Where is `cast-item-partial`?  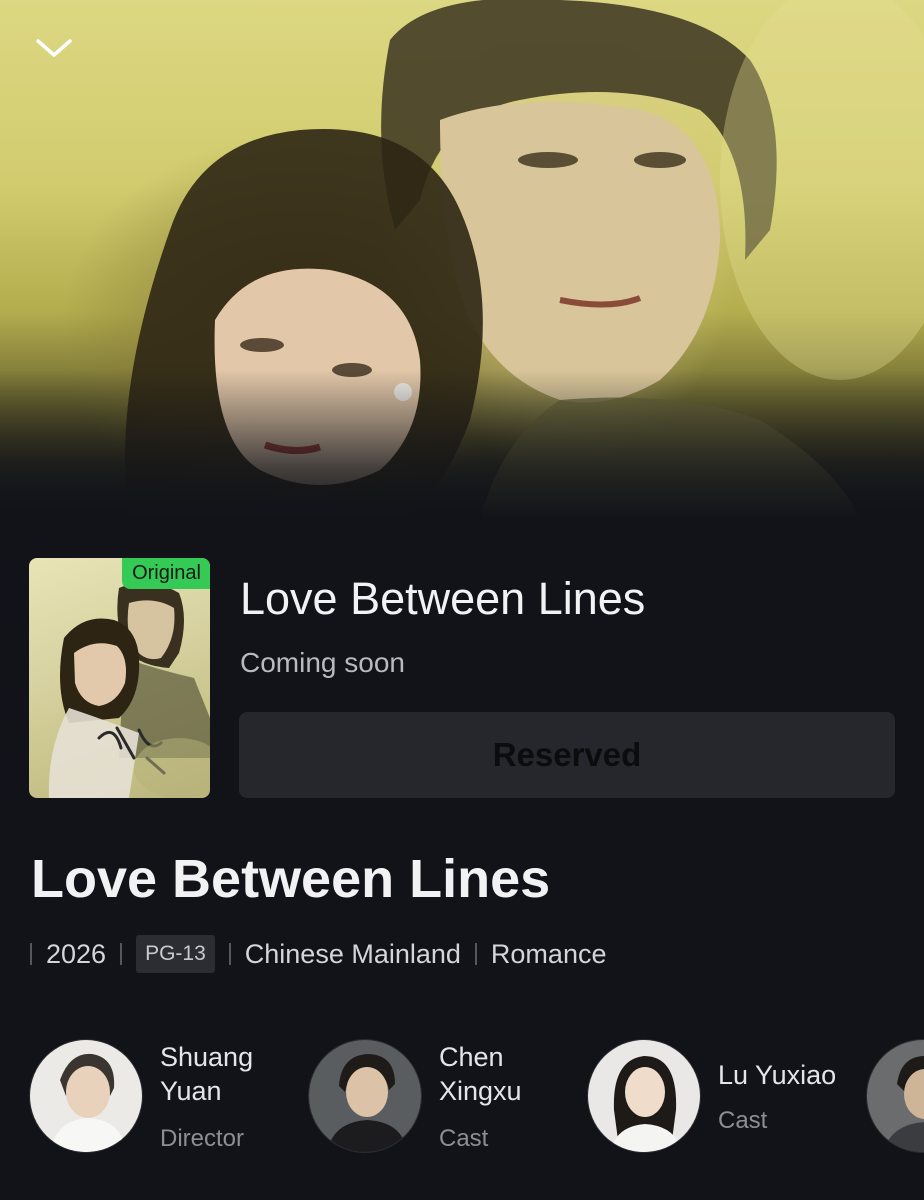
cast-item-partial is located at coordinates (895, 1101).